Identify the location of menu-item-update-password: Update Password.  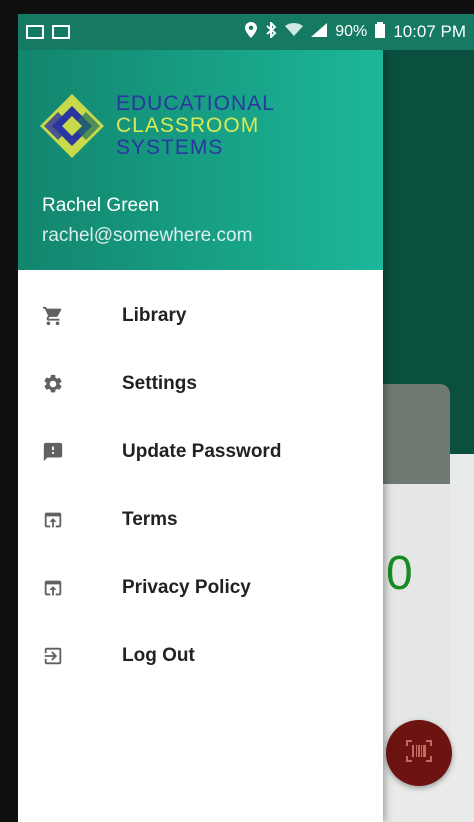
(200, 452).